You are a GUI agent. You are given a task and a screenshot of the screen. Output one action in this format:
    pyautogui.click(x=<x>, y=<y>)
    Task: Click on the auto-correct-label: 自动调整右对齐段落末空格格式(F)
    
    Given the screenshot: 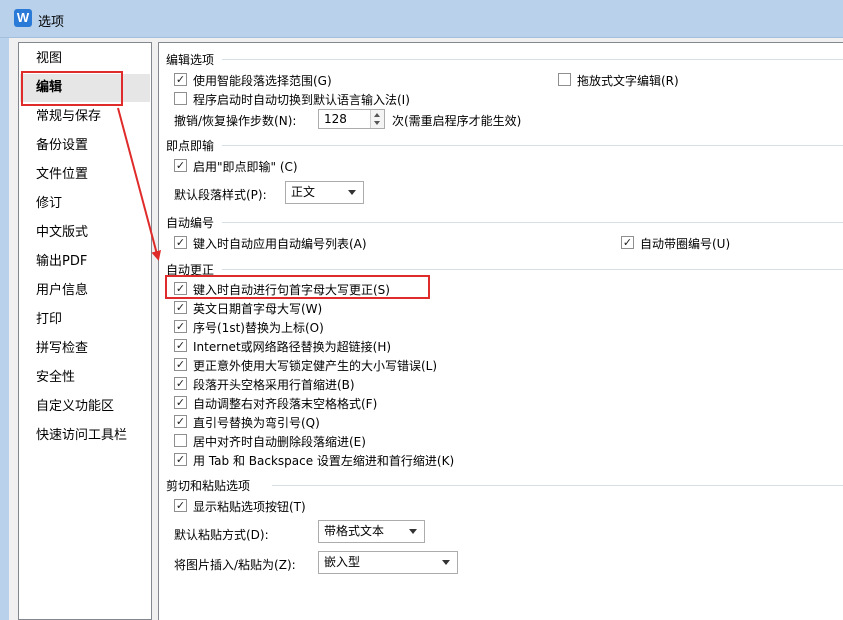 What is the action you would take?
    pyautogui.click(x=285, y=403)
    